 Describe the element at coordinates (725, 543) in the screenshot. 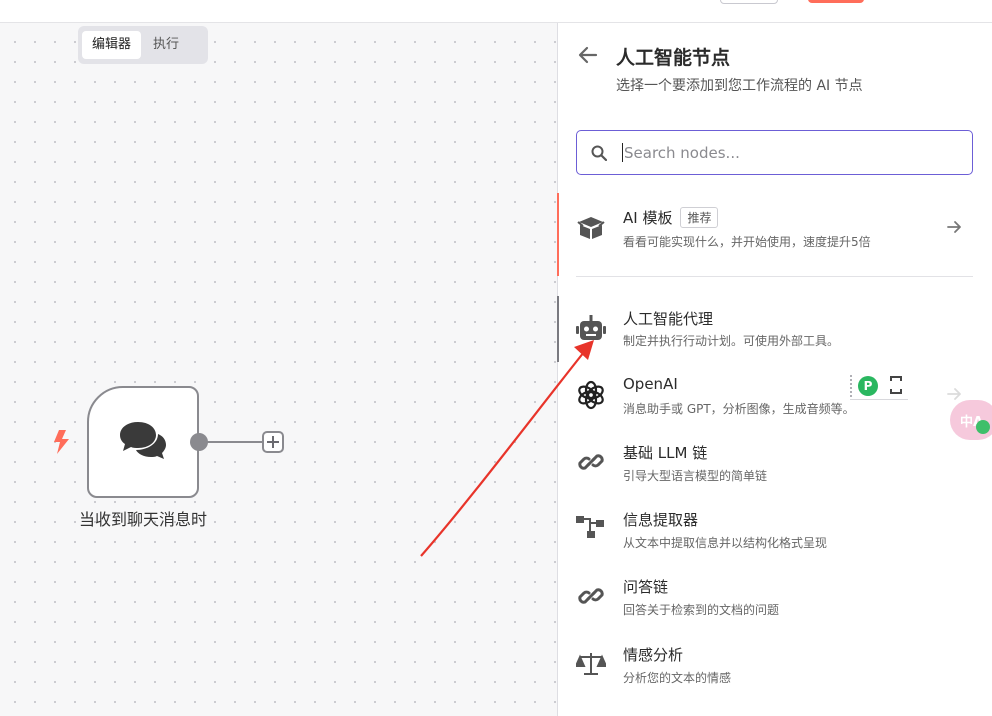

I see `item-description: 从文本中提取信息并以结构化格式呈现` at that location.